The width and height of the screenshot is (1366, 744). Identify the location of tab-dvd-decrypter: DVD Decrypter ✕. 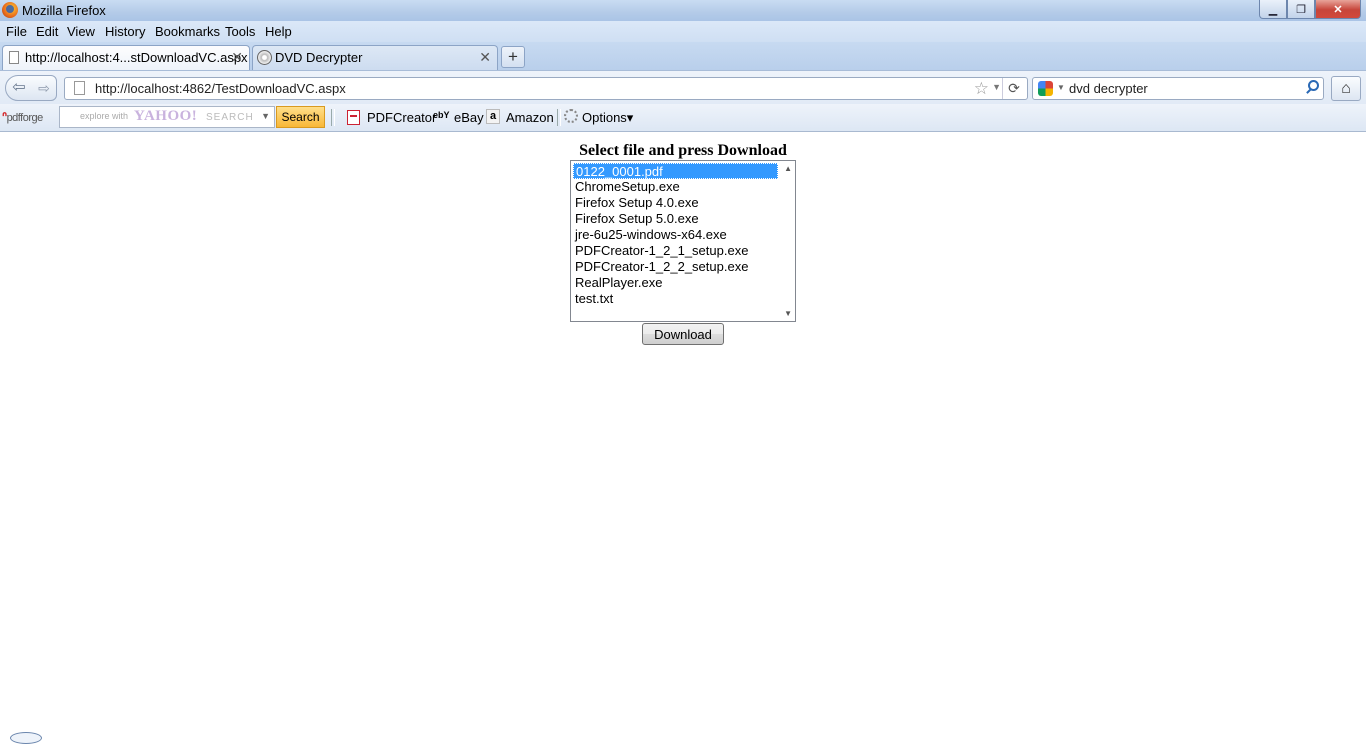
(375, 57).